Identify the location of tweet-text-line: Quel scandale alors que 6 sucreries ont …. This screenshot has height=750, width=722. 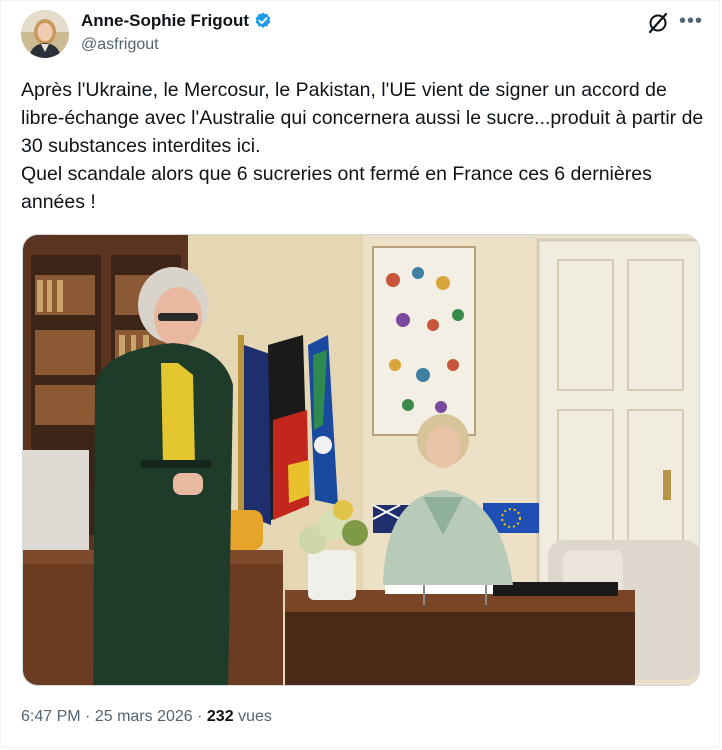
(336, 188).